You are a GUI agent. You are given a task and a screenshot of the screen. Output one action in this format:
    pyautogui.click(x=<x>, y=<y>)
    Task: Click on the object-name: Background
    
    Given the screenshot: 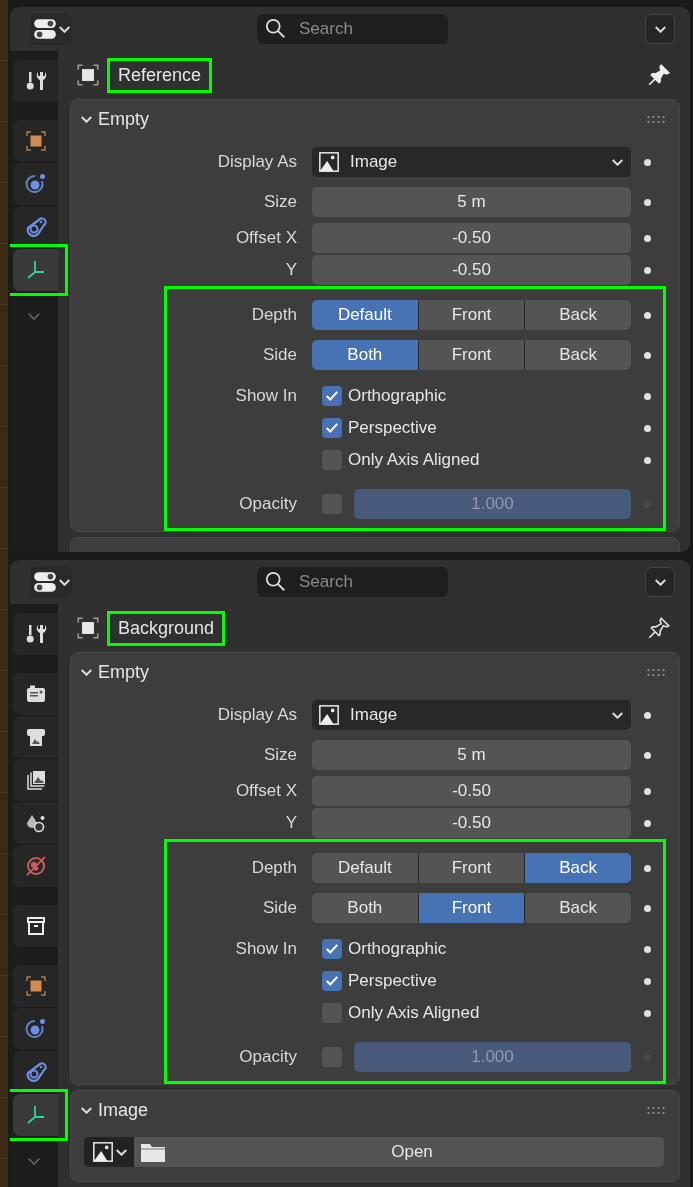 What is the action you would take?
    pyautogui.click(x=166, y=627)
    